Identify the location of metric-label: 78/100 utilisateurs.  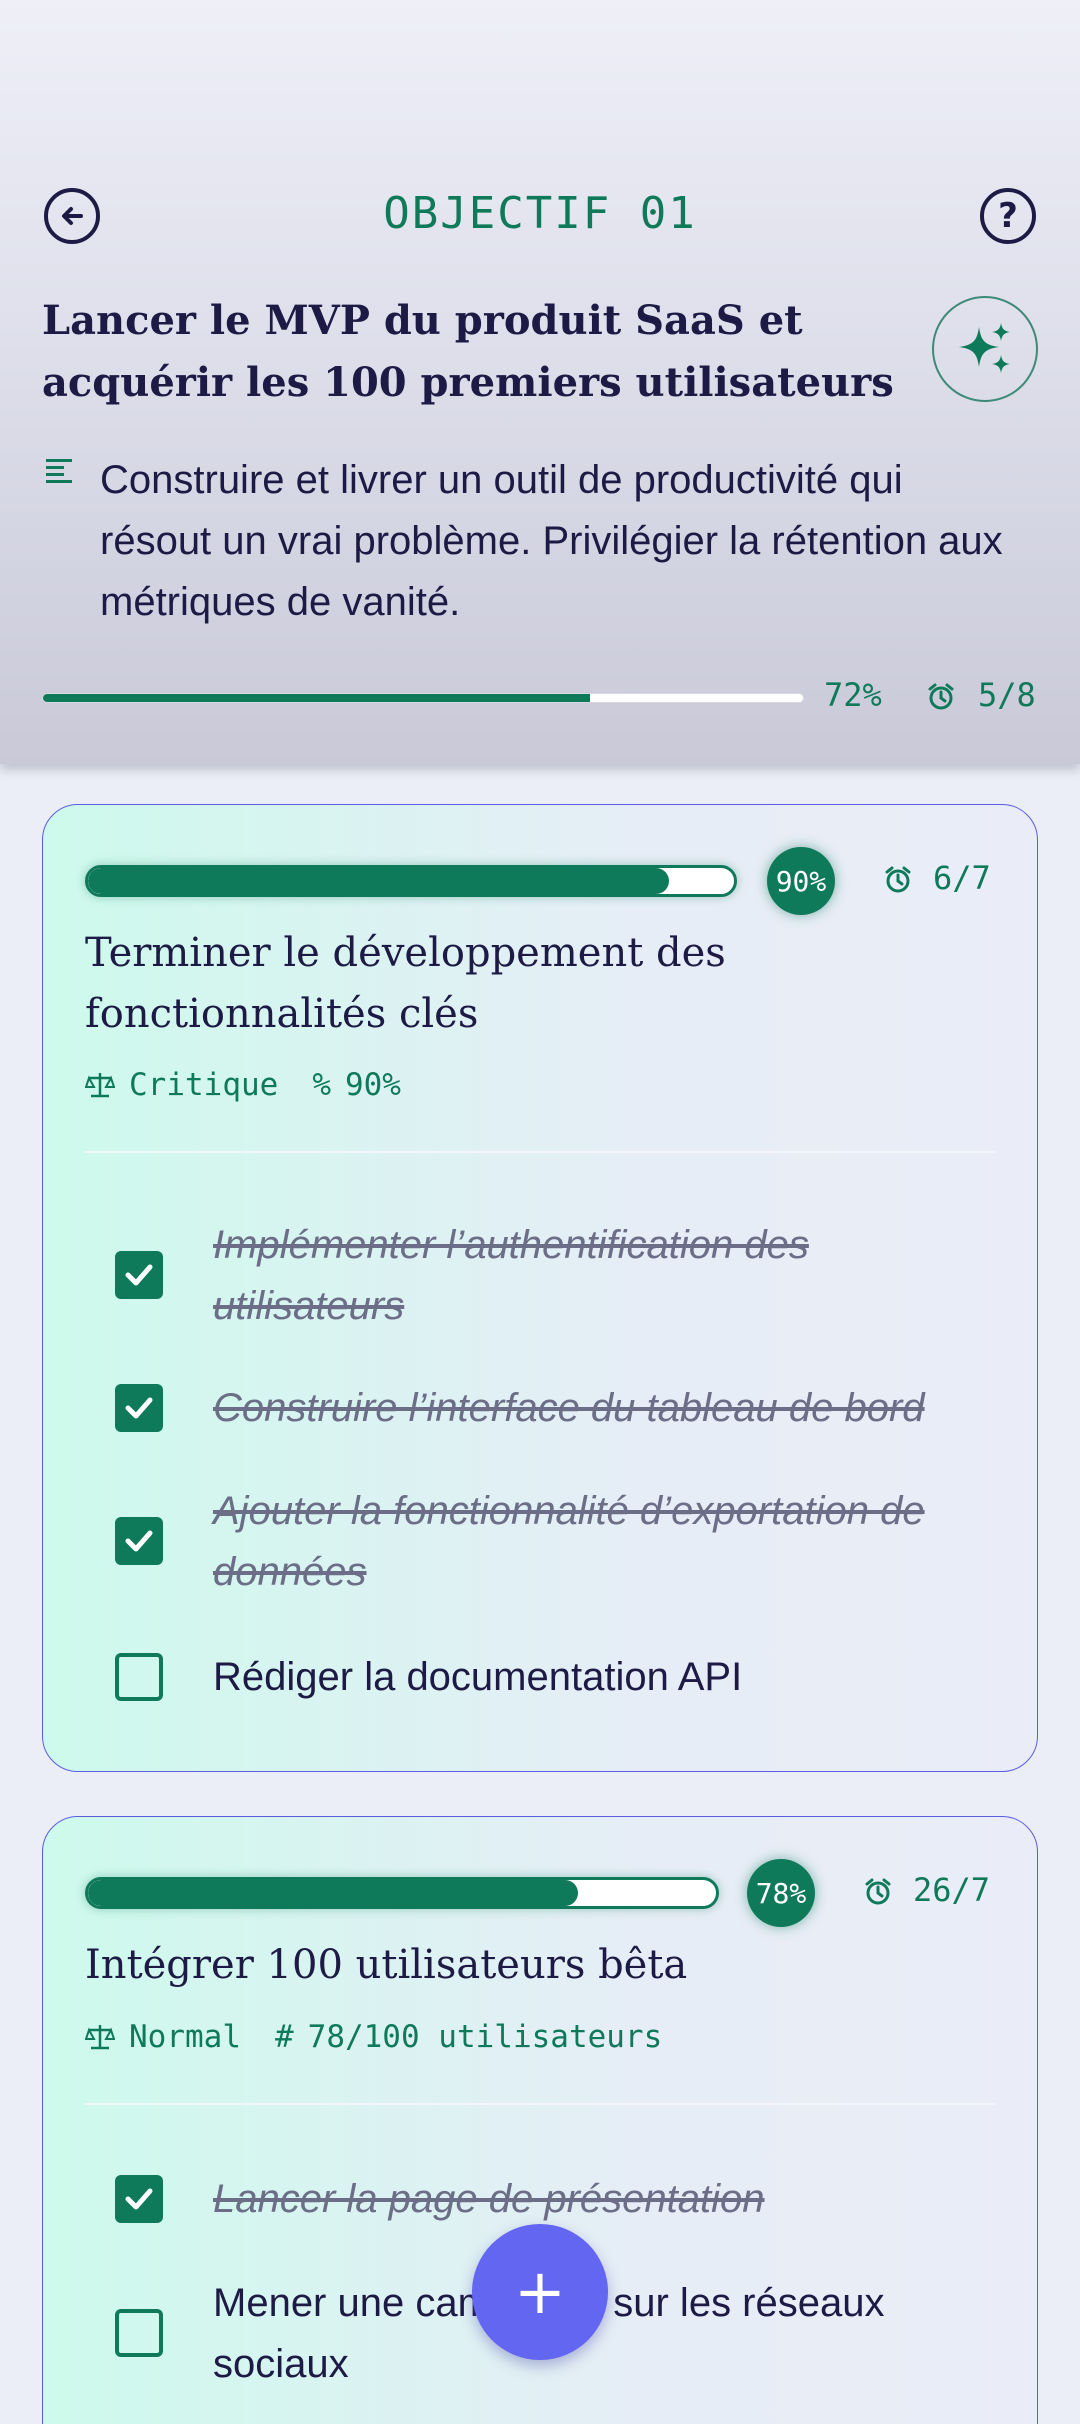
(485, 2037).